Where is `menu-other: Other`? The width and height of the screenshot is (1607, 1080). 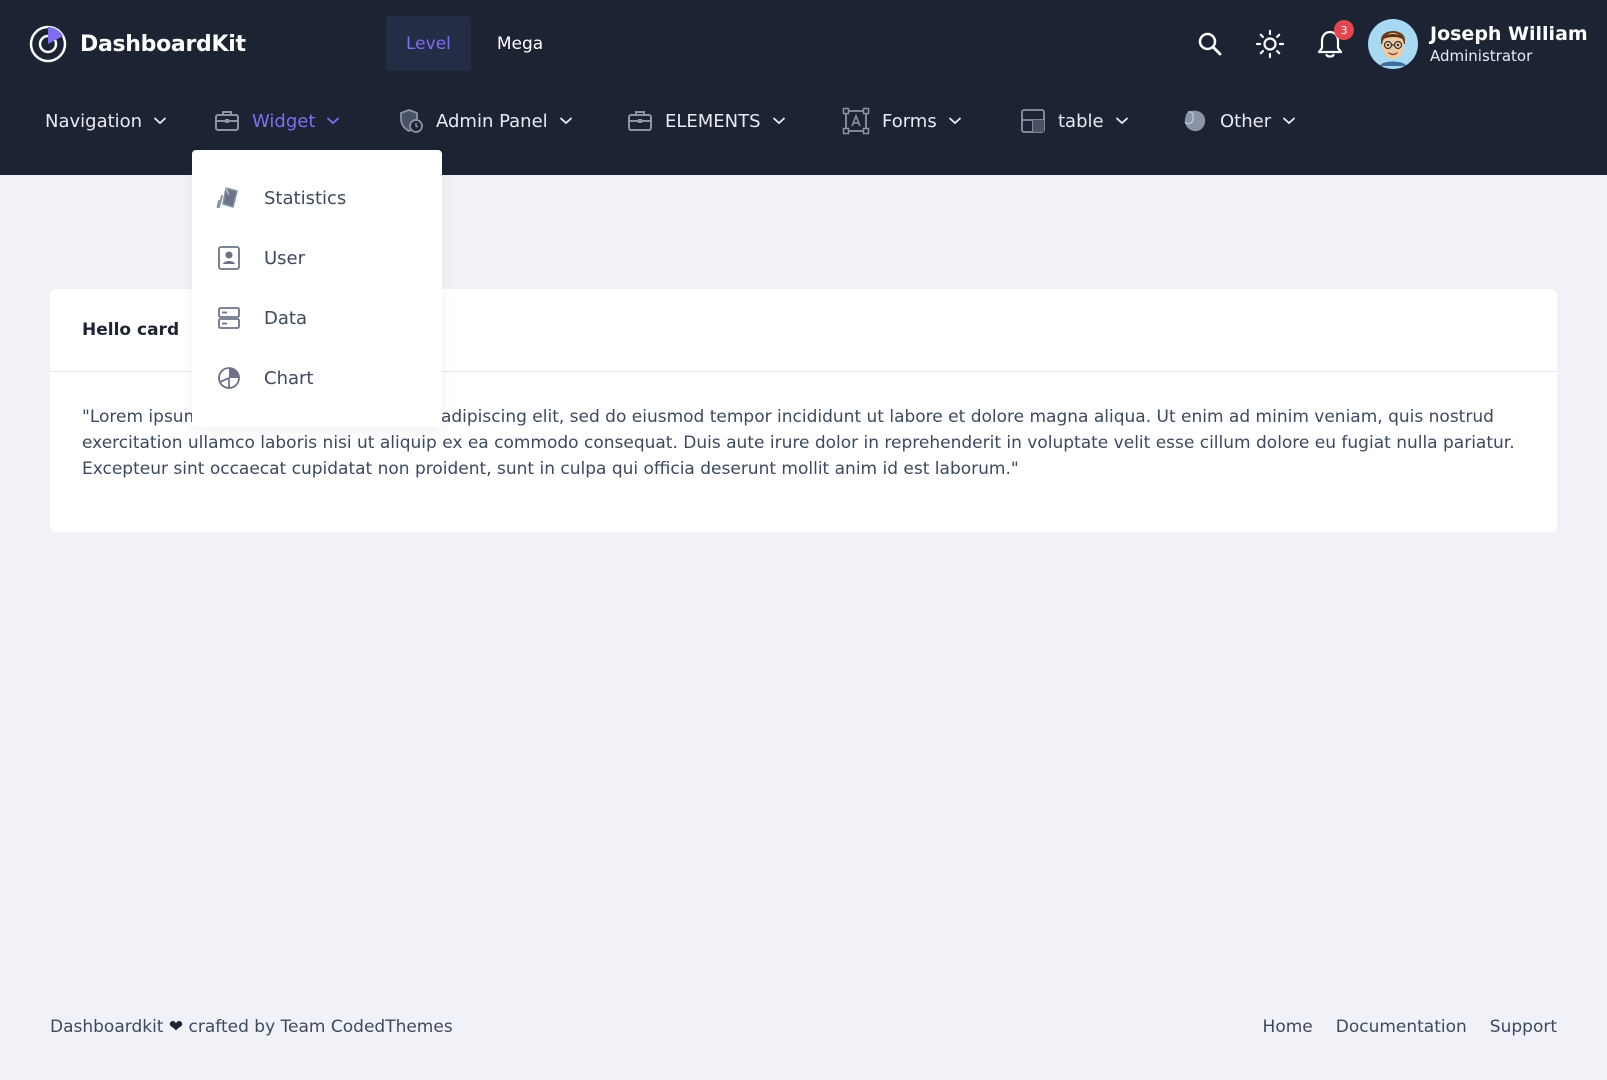 menu-other: Other is located at coordinates (1239, 121).